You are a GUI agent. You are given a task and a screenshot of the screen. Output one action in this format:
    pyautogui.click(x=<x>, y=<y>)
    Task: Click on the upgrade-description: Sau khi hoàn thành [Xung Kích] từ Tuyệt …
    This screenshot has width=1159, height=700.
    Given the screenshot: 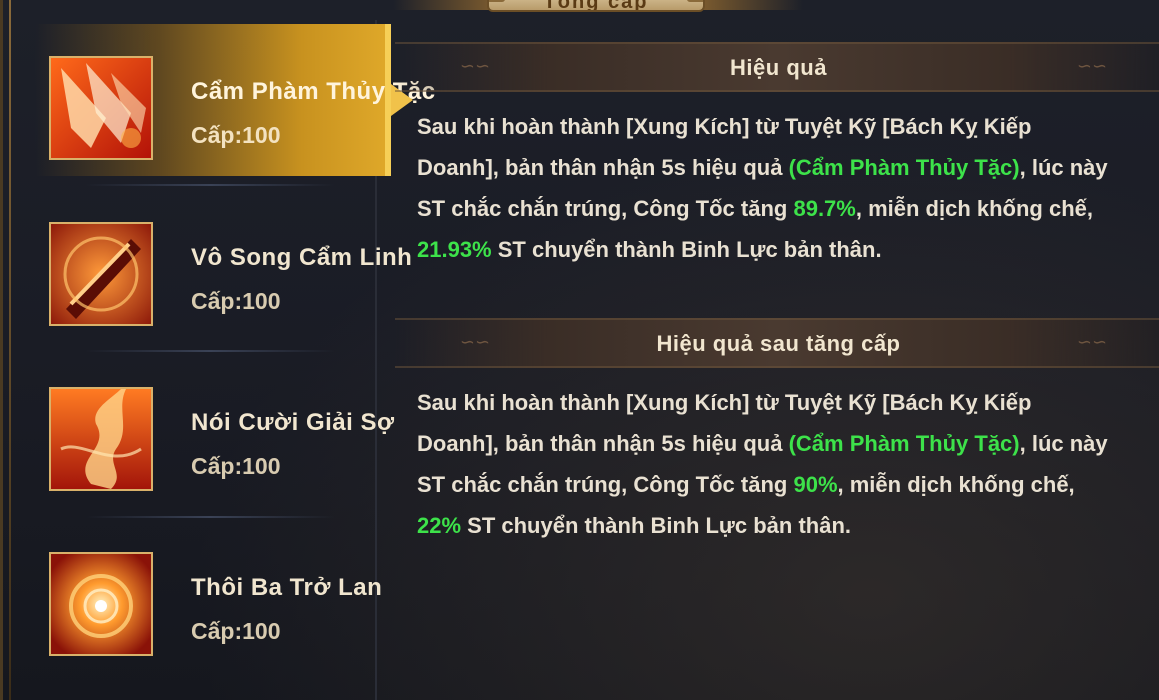 What is the action you would take?
    pyautogui.click(x=767, y=464)
    